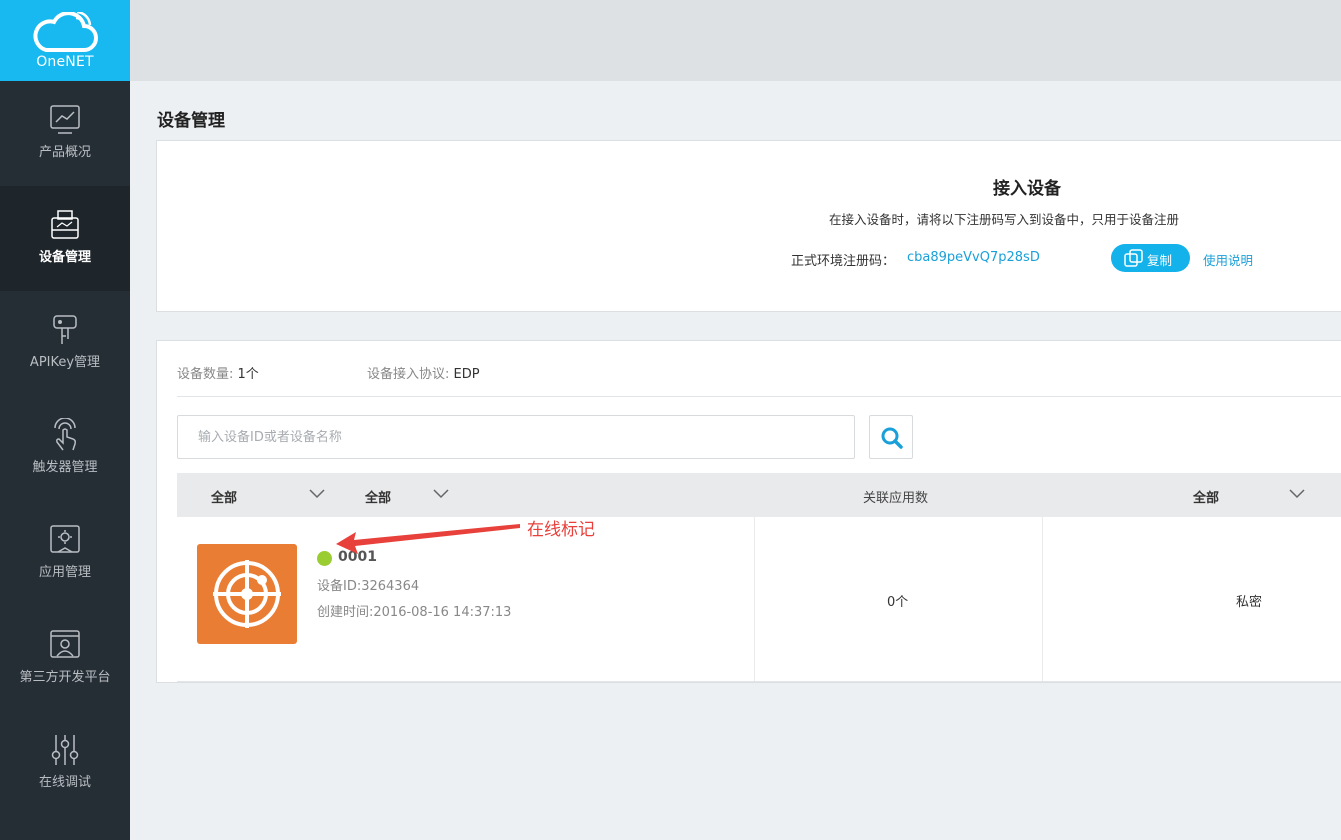  Describe the element at coordinates (324, 558) in the screenshot. I see `online-status-icon` at that location.